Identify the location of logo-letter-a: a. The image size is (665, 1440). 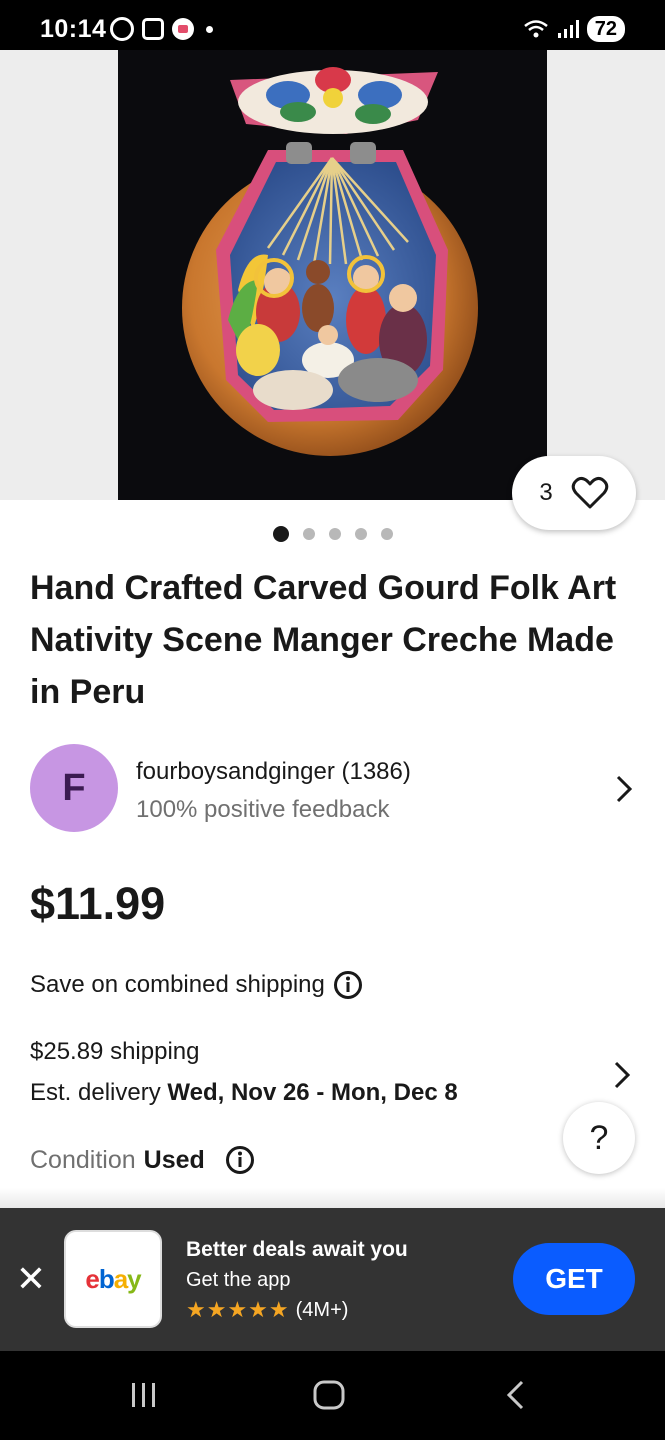
(121, 1278).